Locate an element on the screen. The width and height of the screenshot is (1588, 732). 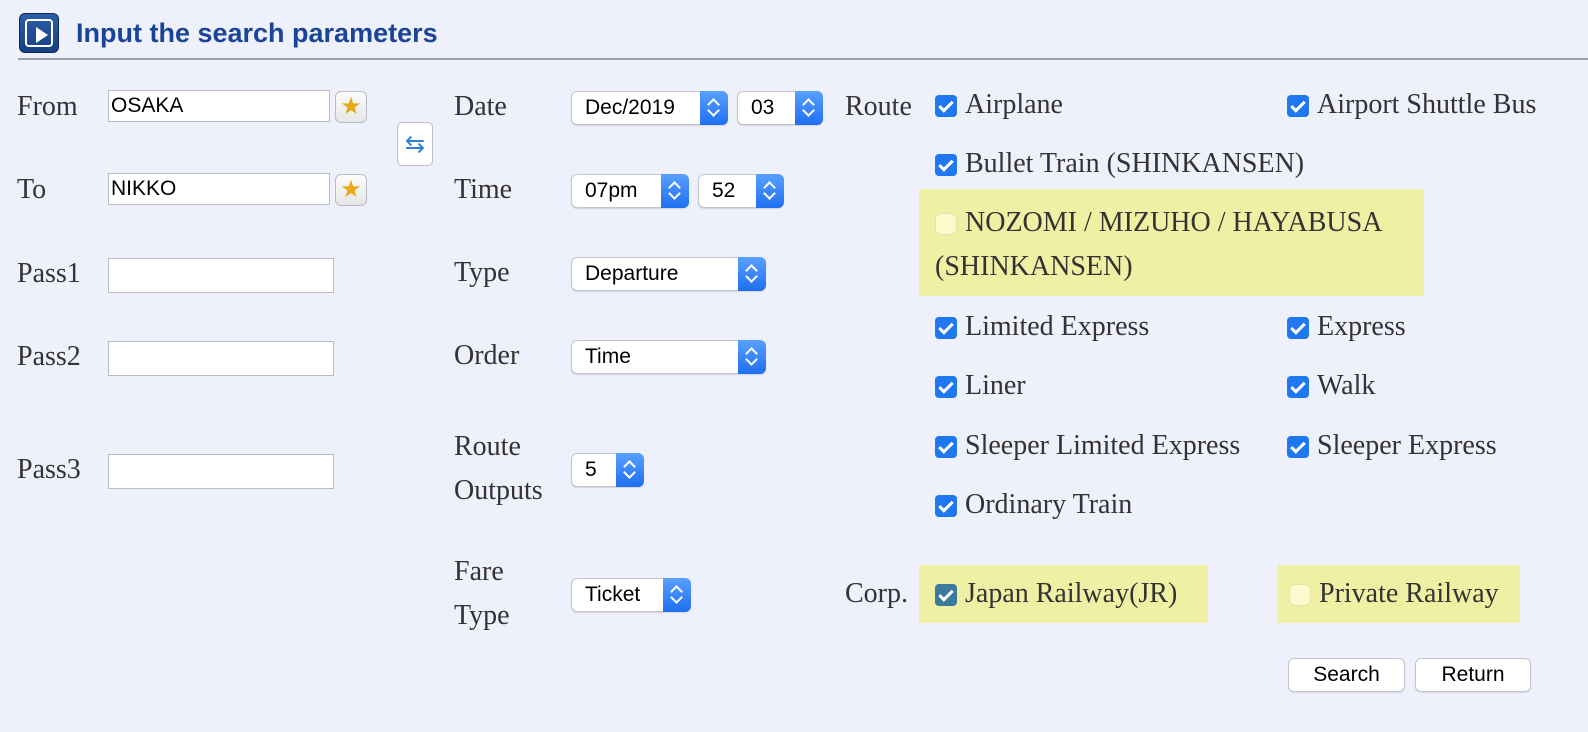
jr-label: Japan Railway(JR) is located at coordinates (1071, 593).